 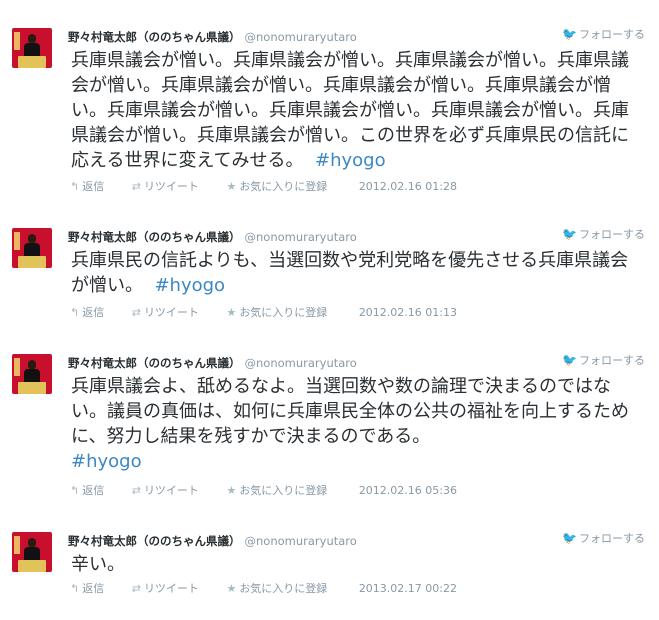 I want to click on timestamp: 2012.02.16 01:28, so click(x=408, y=186).